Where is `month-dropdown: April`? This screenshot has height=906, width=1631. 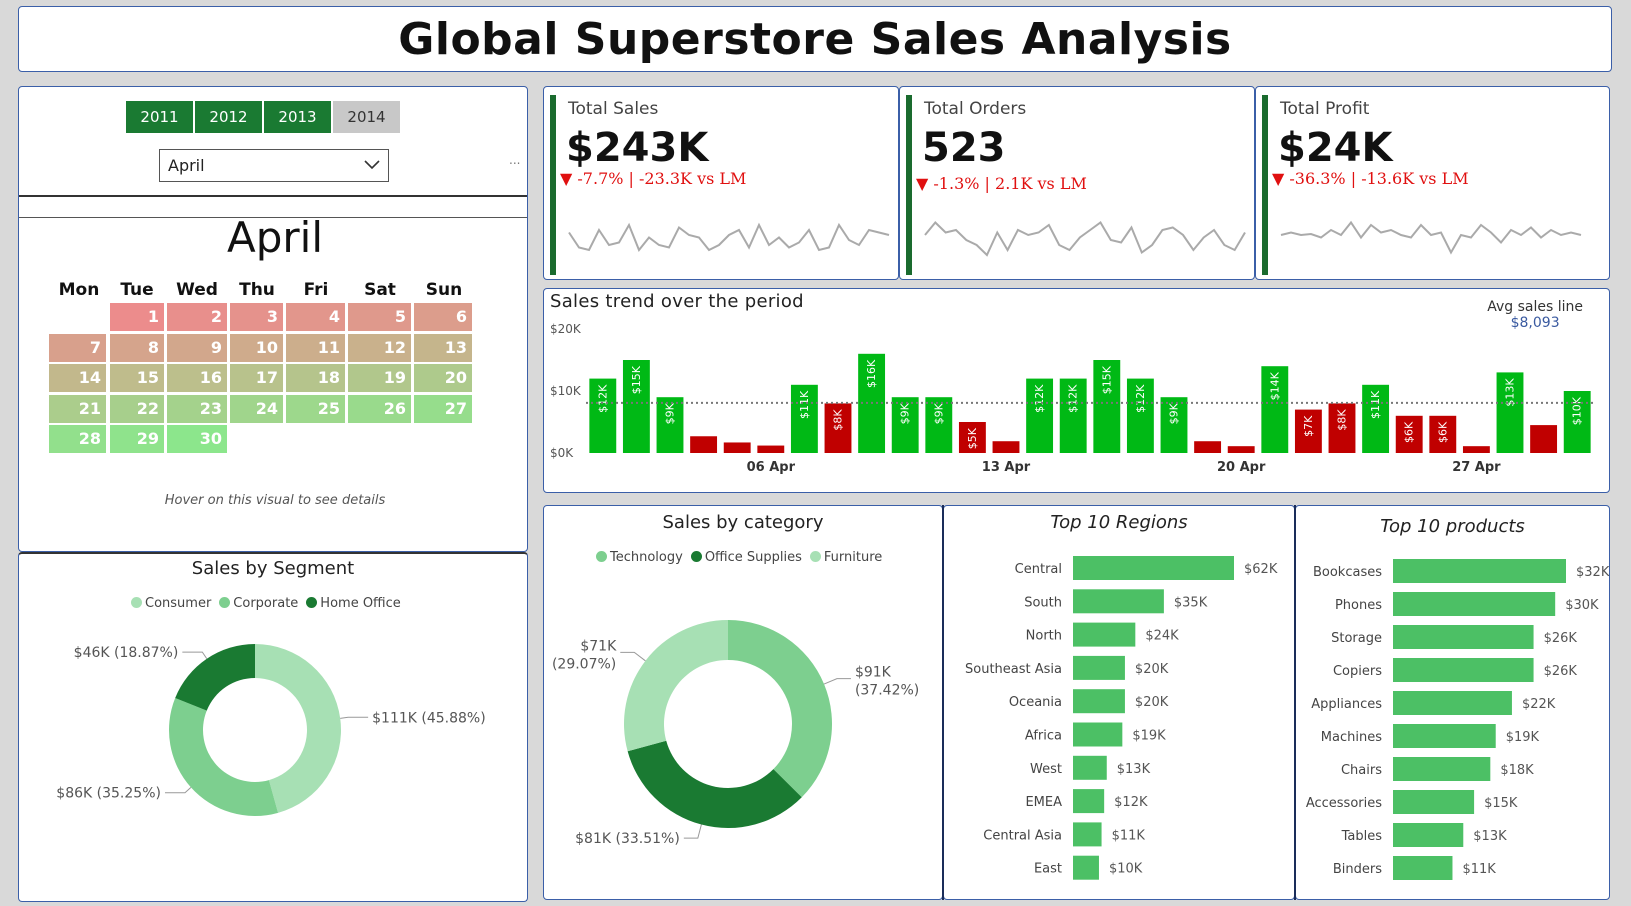 month-dropdown: April is located at coordinates (274, 165).